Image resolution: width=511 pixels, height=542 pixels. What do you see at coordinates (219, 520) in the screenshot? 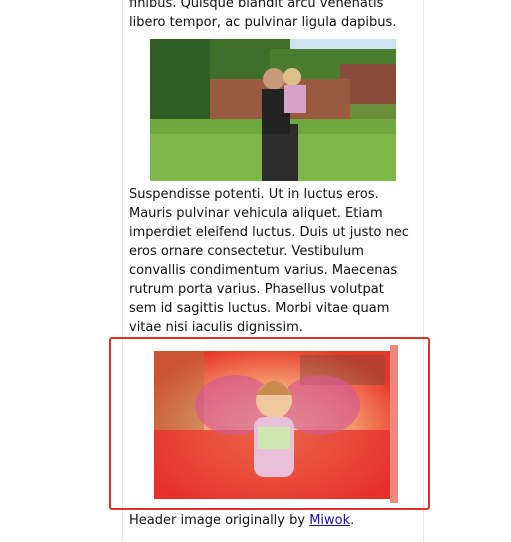
I see `caption-text: Header image originally by` at bounding box center [219, 520].